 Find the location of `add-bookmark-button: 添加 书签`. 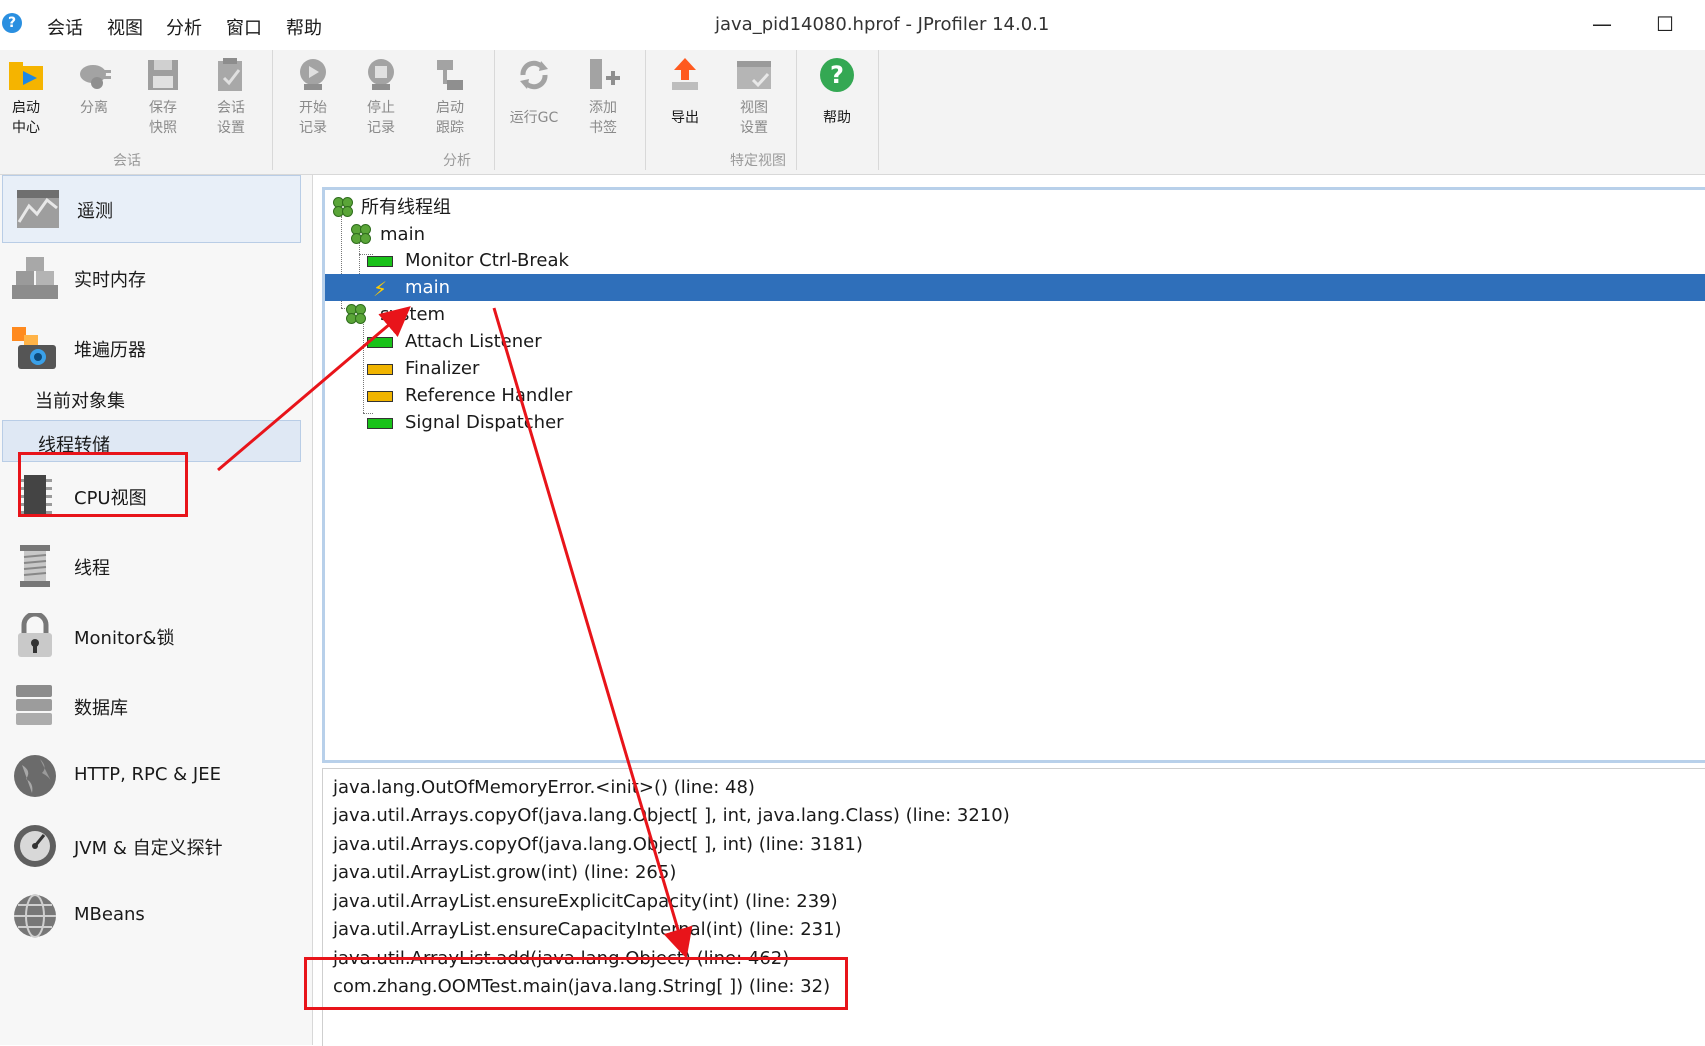

add-bookmark-button: 添加 书签 is located at coordinates (603, 97).